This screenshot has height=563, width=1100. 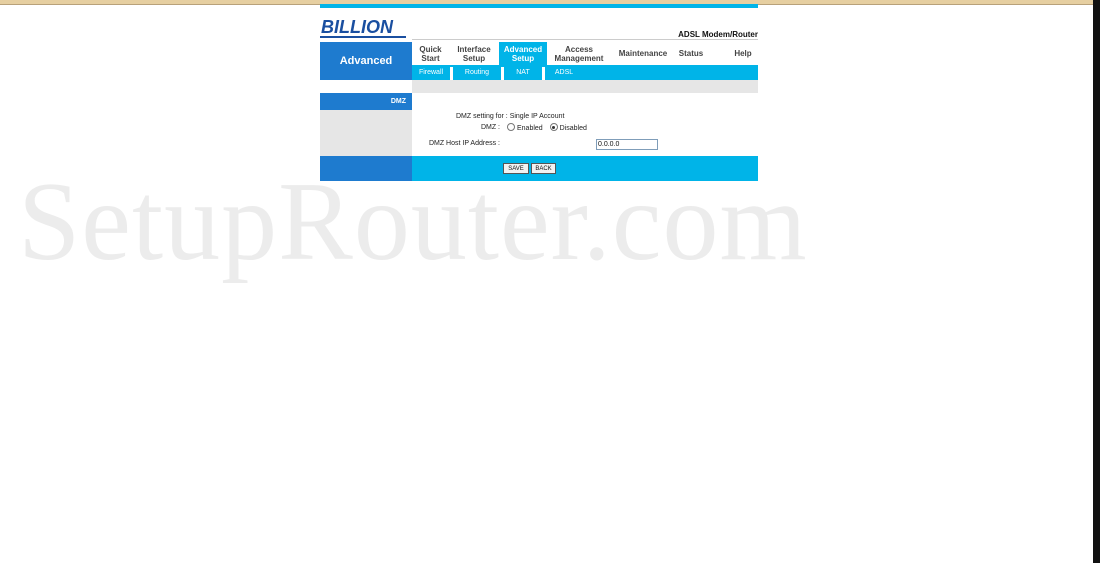 I want to click on dmz-host-ip-input, so click(x=627, y=144).